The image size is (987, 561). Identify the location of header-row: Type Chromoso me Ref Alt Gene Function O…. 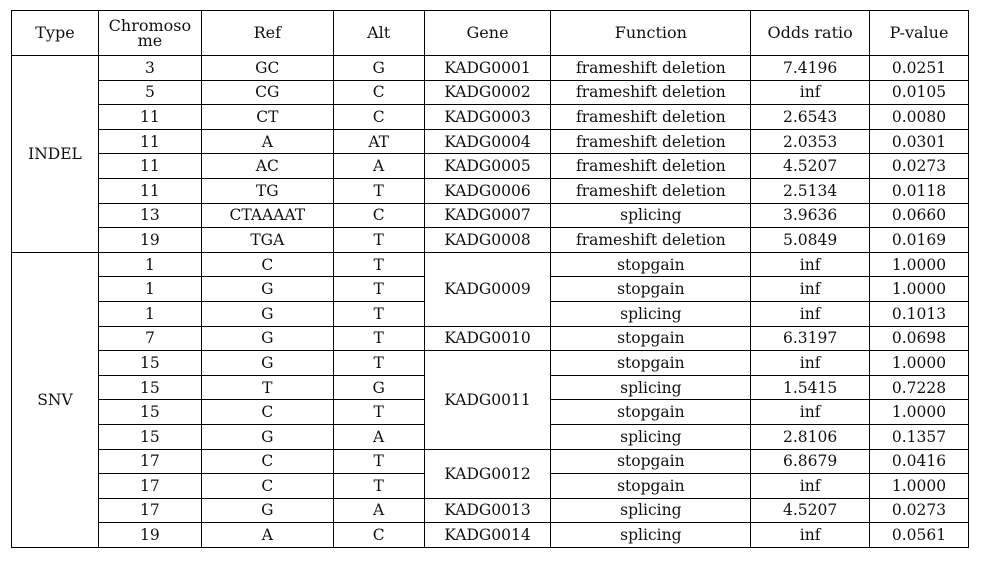
(490, 33).